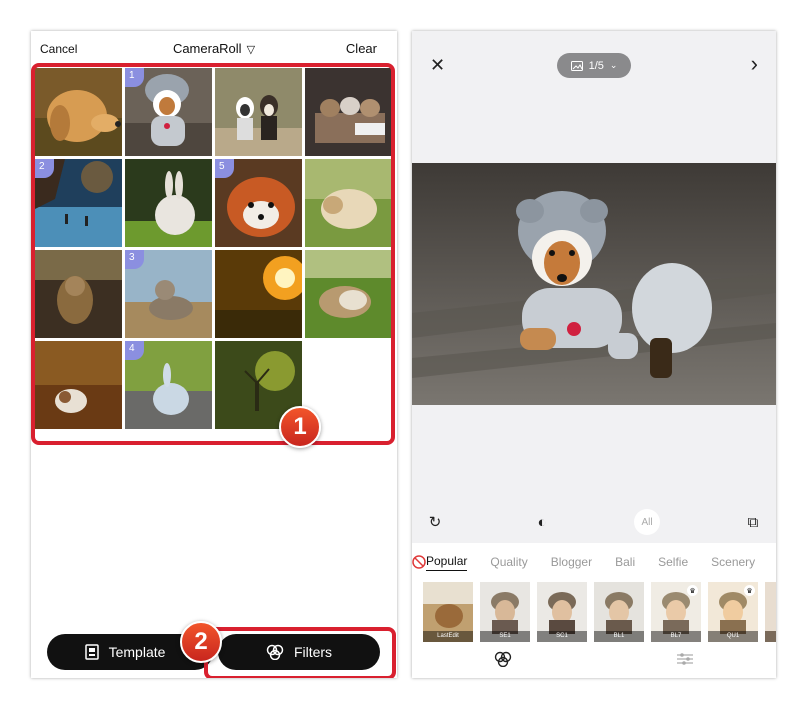 The height and width of the screenshot is (710, 808). I want to click on no-filter-icon, so click(419, 562).